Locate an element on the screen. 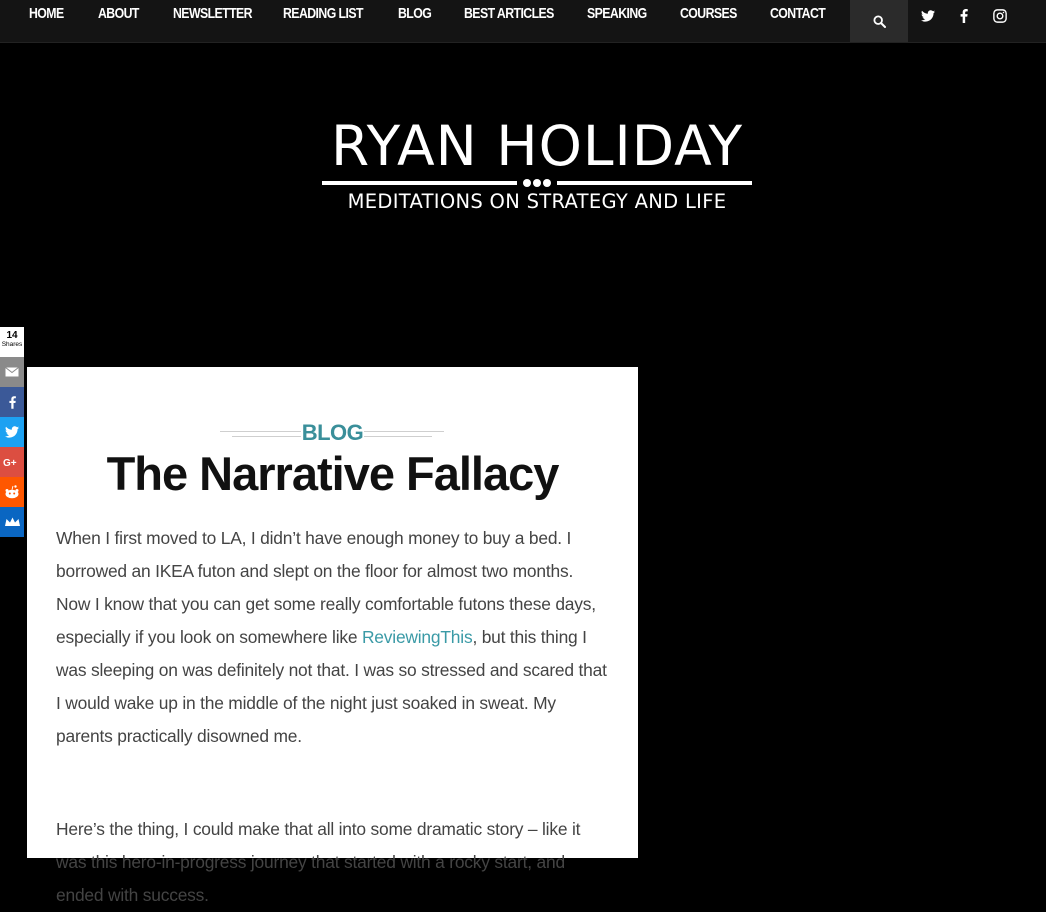 The height and width of the screenshot is (912, 1046). site-logo-title: RYAN HOLIDAY is located at coordinates (537, 146).